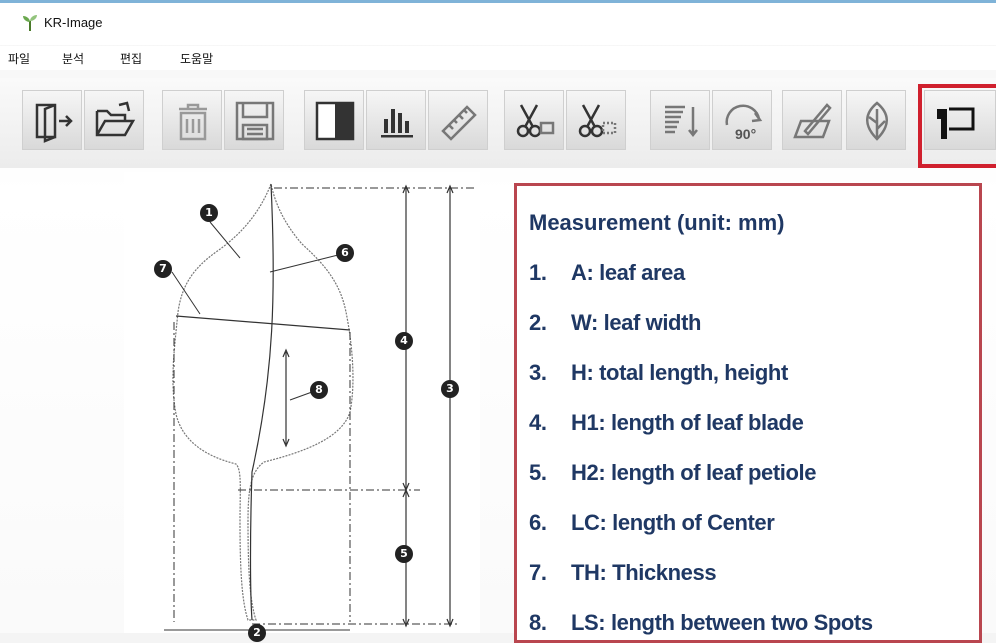  Describe the element at coordinates (345, 253) in the screenshot. I see `marker-6: 6` at that location.